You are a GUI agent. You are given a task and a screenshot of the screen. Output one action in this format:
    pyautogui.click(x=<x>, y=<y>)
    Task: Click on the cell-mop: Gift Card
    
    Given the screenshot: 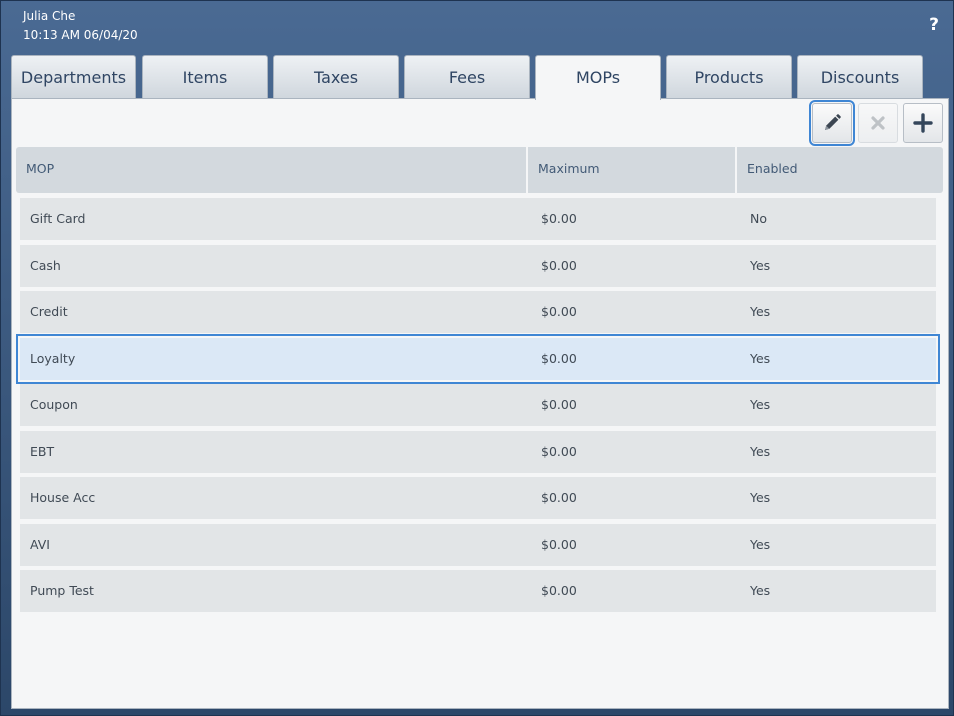 What is the action you would take?
    pyautogui.click(x=58, y=218)
    